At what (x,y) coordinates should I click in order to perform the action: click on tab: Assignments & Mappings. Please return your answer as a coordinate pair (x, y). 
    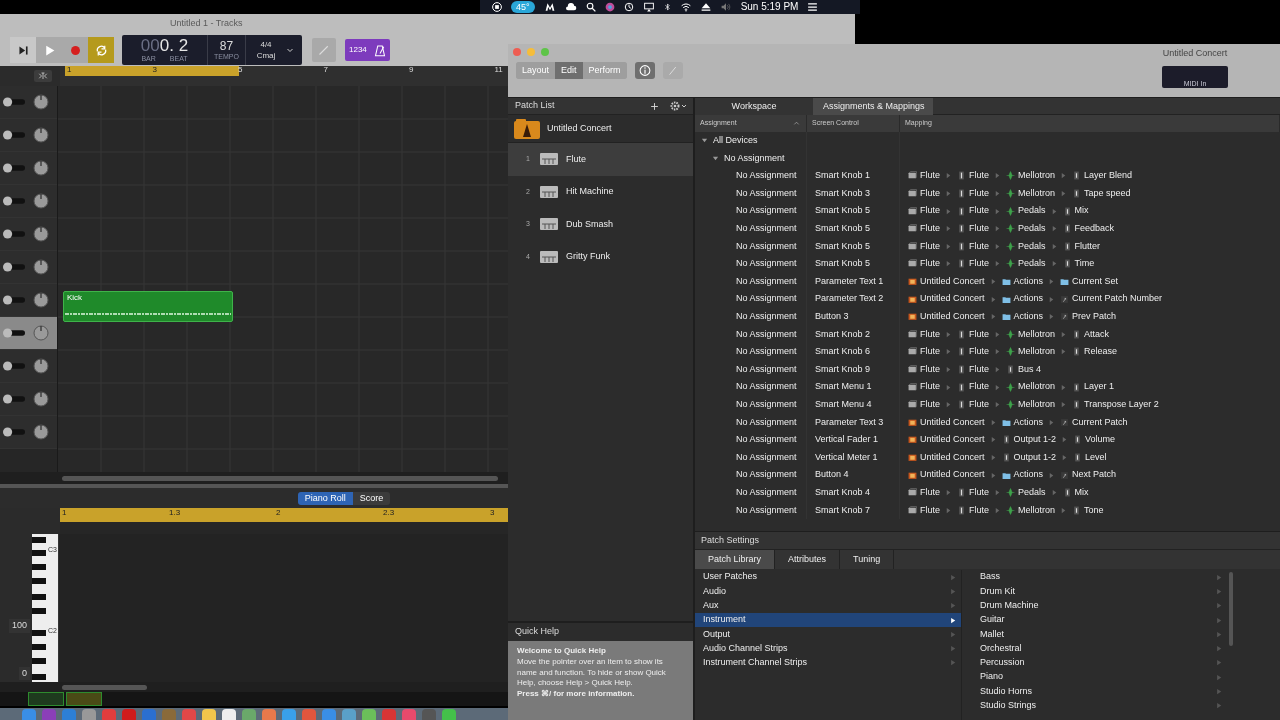
    Looking at the image, I should click on (873, 106).